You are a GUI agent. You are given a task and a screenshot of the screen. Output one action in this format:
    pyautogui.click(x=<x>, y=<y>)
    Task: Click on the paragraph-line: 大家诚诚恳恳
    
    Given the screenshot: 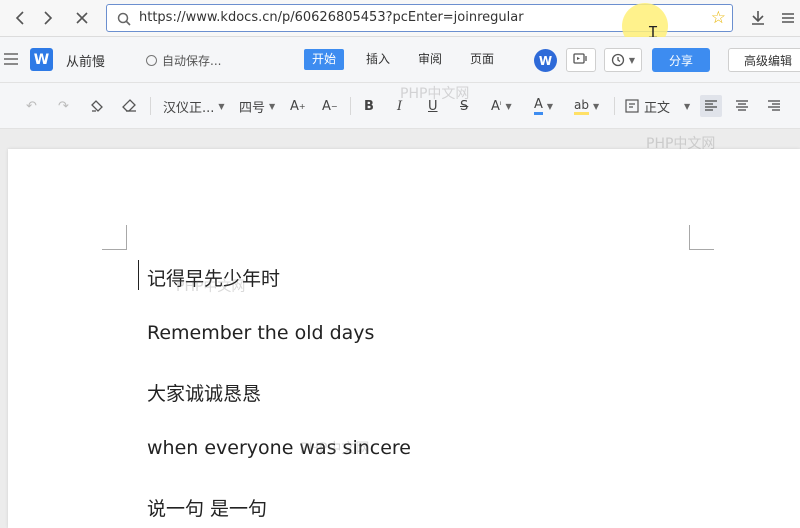 What is the action you would take?
    pyautogui.click(x=204, y=392)
    